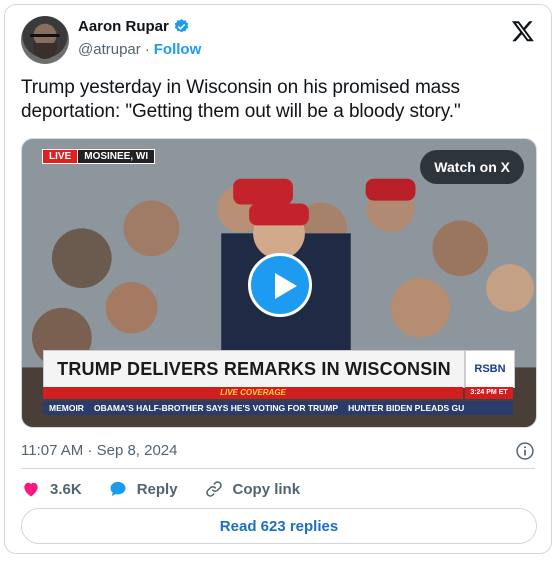 The width and height of the screenshot is (558, 562). What do you see at coordinates (118, 489) in the screenshot?
I see `reply-bubble-icon` at bounding box center [118, 489].